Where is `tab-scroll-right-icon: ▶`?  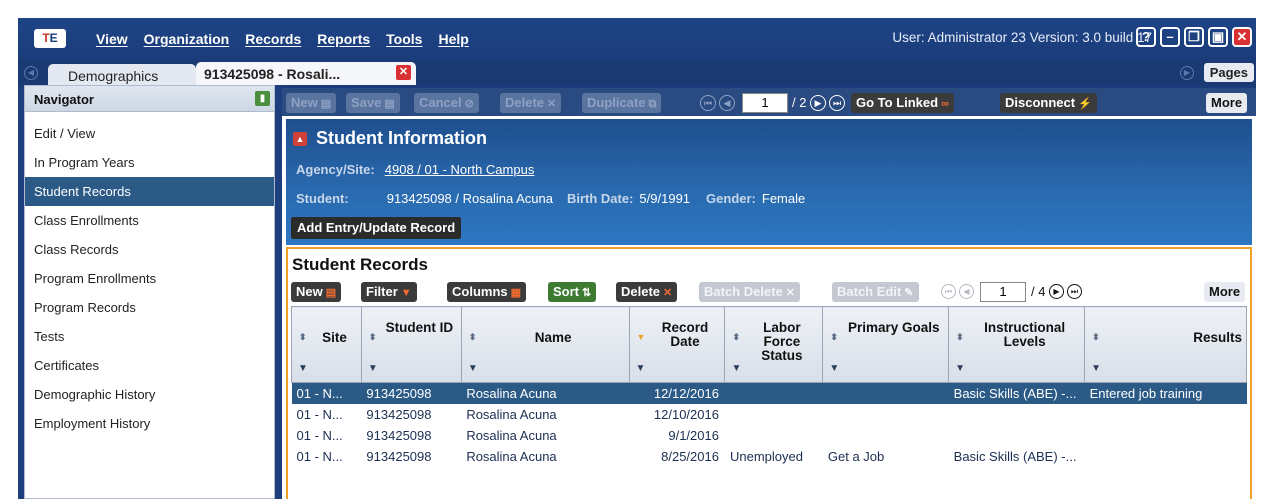
tab-scroll-right-icon: ▶ is located at coordinates (1187, 73).